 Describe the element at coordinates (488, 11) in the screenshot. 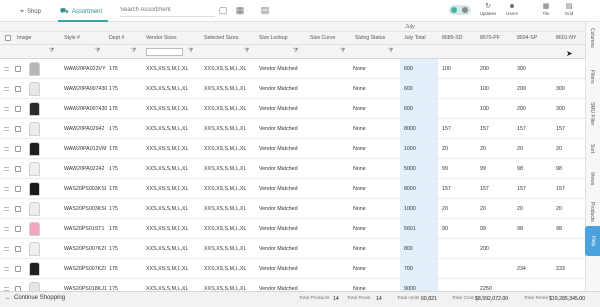

I see `updates-button: ↻ Updates` at that location.